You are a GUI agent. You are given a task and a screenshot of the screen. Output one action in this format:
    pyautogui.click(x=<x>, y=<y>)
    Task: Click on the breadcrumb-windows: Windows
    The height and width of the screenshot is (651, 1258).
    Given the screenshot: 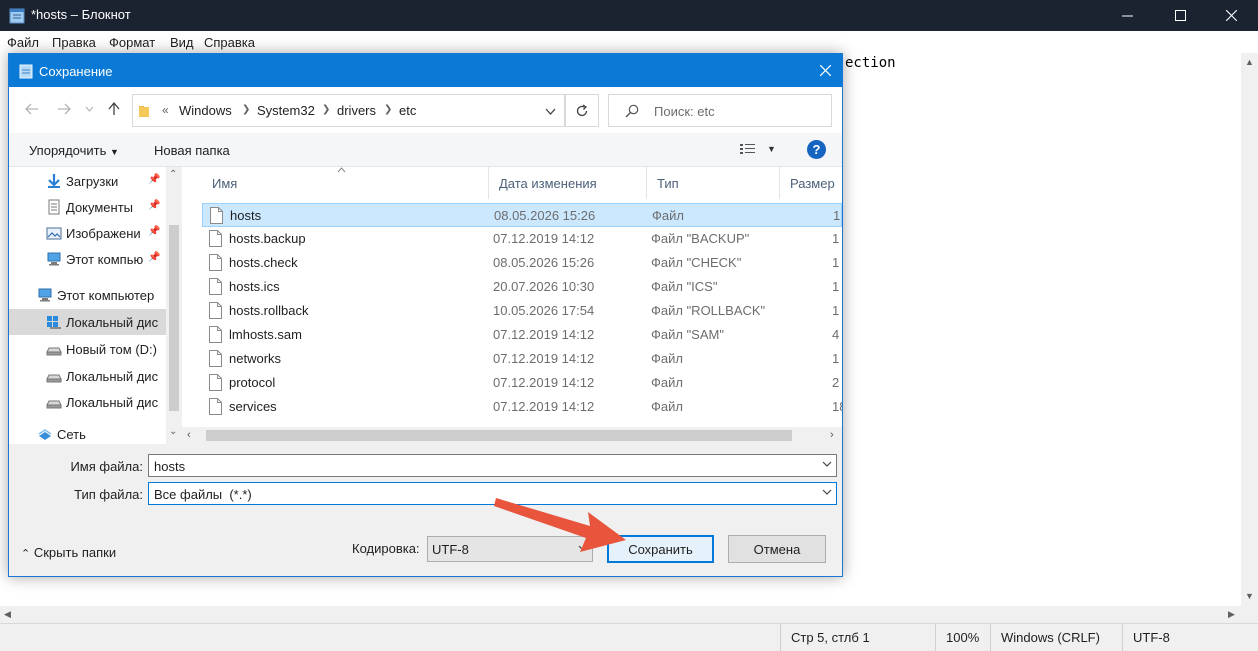 What is the action you would take?
    pyautogui.click(x=205, y=110)
    